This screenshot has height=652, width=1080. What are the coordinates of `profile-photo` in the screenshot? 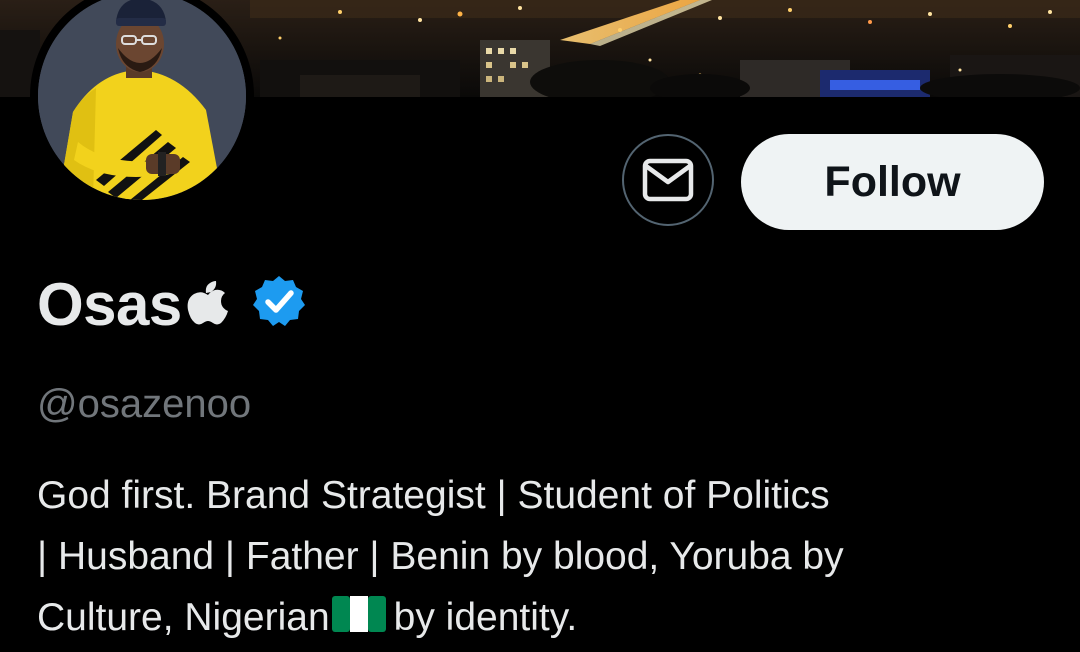 It's located at (142, 100).